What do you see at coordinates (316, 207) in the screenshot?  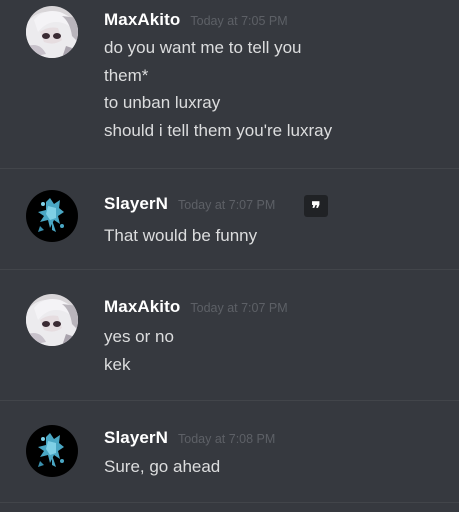 I see `quote-icon: ❞` at bounding box center [316, 207].